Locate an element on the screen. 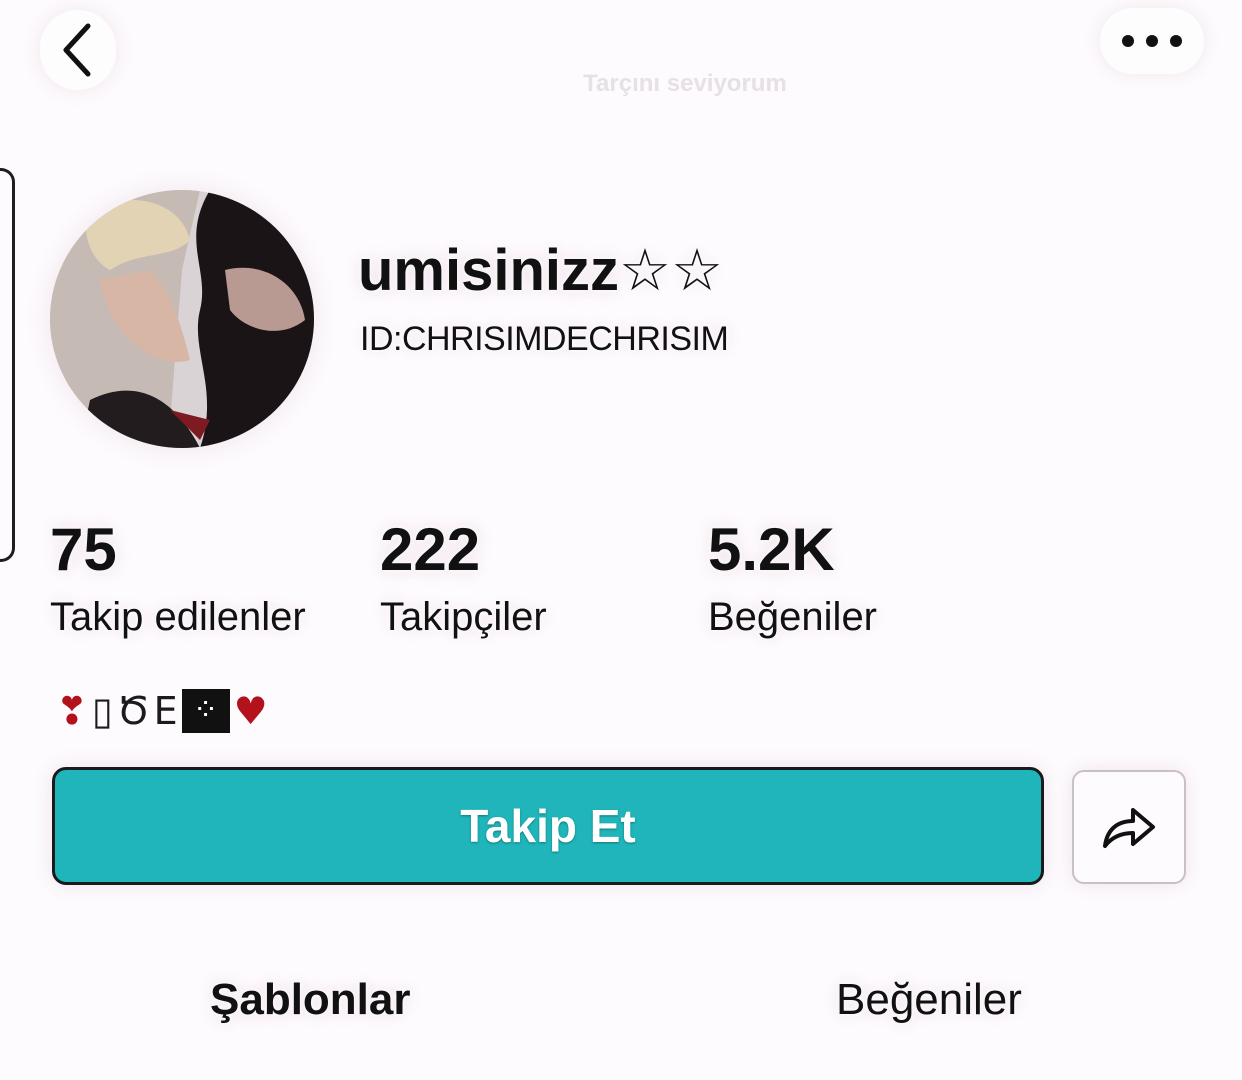 The width and height of the screenshot is (1242, 1080). side-panel-edge is located at coordinates (7, 365).